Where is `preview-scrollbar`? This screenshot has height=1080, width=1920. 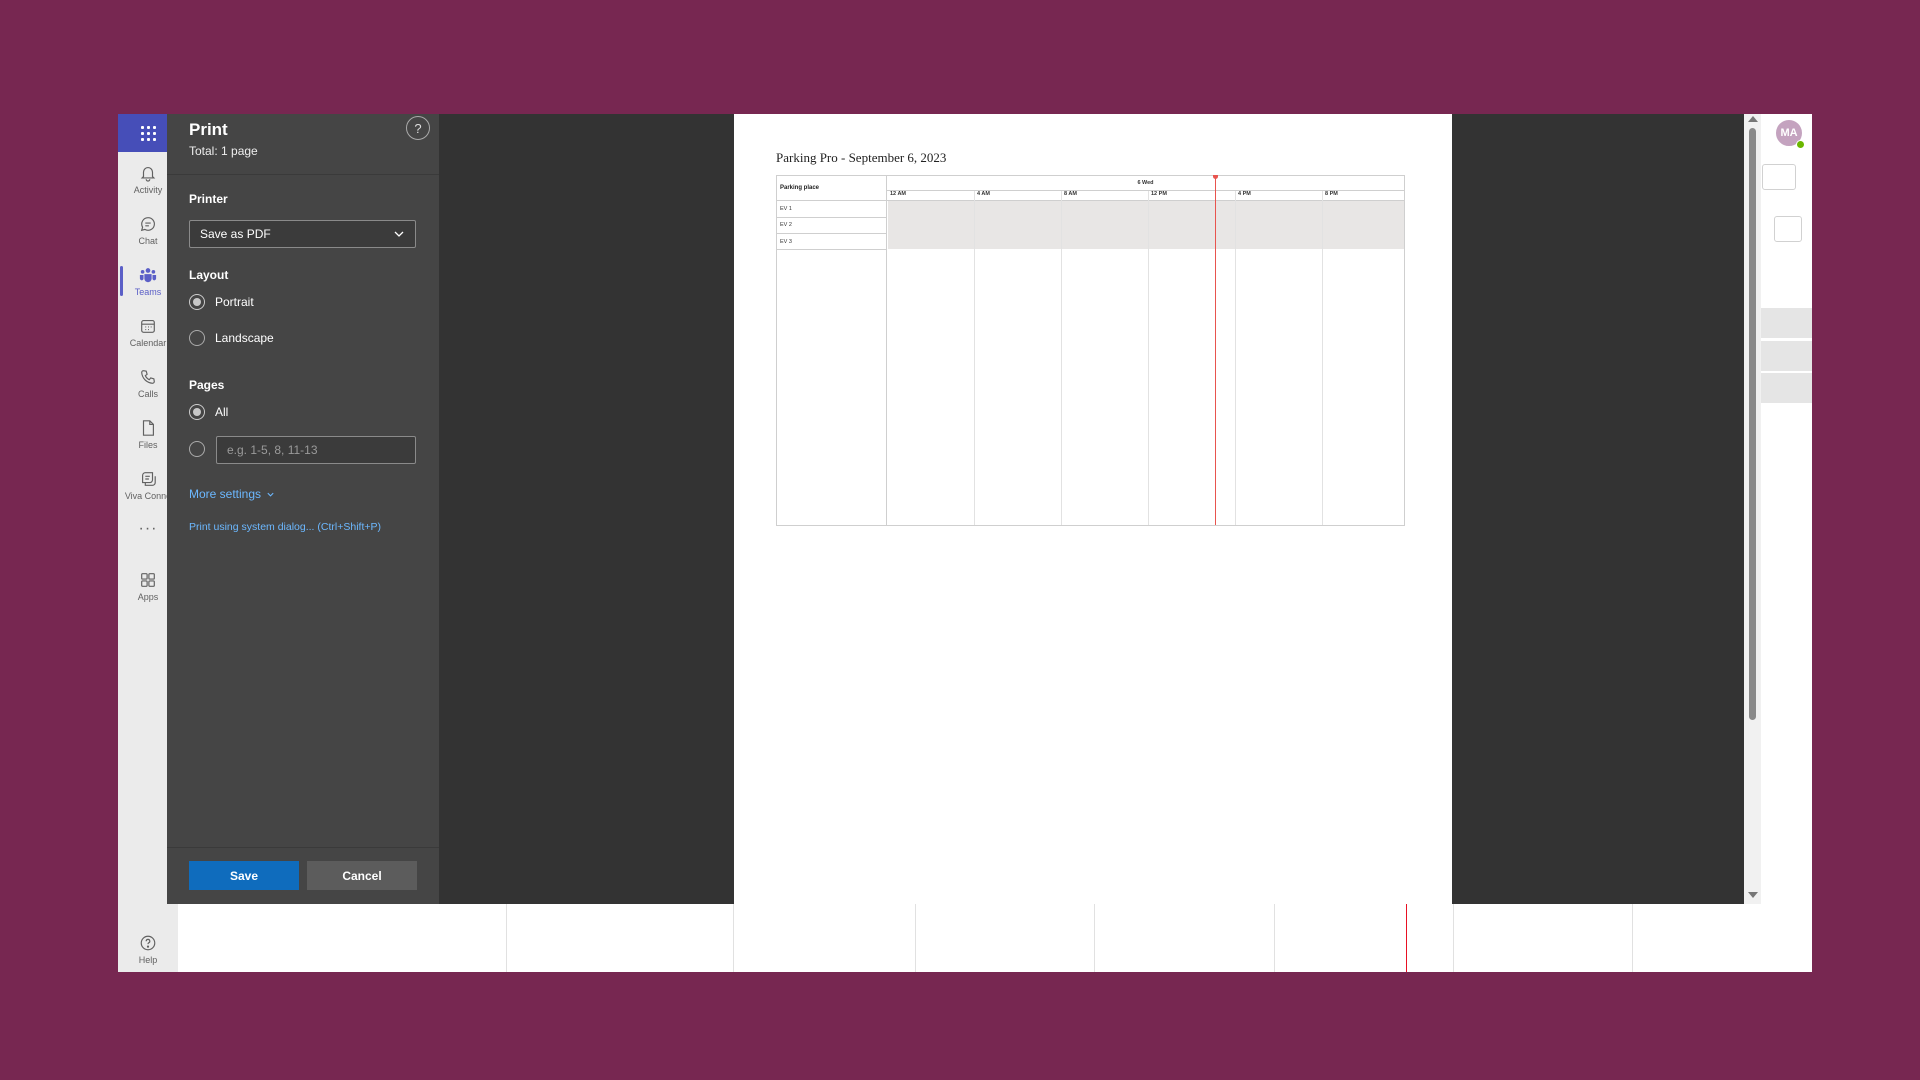
preview-scrollbar is located at coordinates (1752, 509).